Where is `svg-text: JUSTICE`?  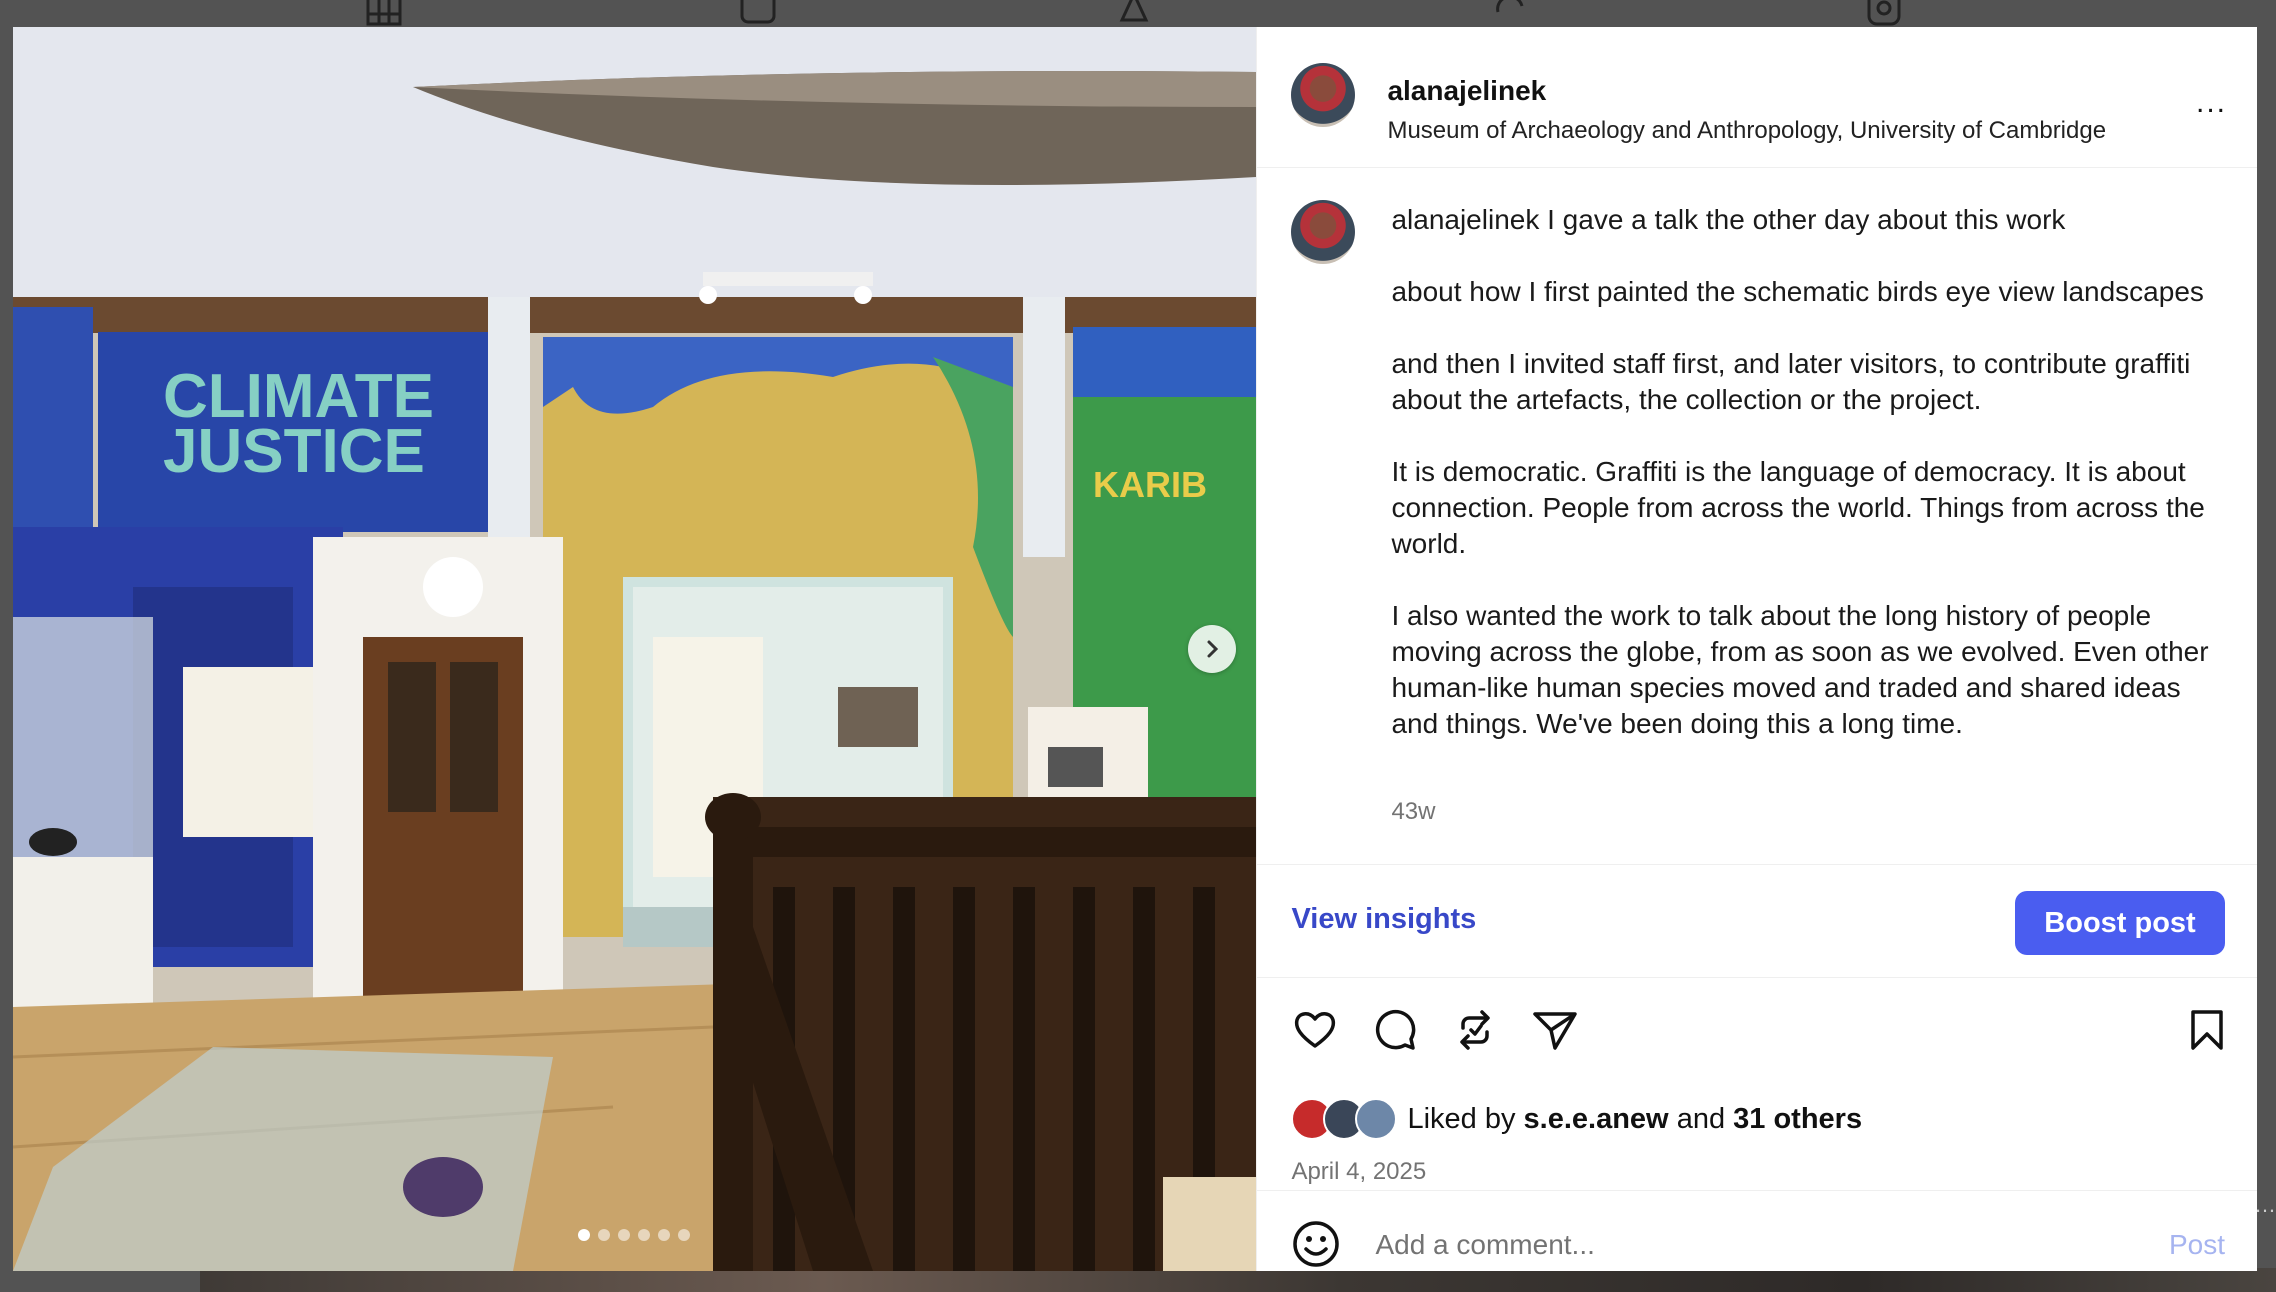 svg-text: JUSTICE is located at coordinates (294, 451).